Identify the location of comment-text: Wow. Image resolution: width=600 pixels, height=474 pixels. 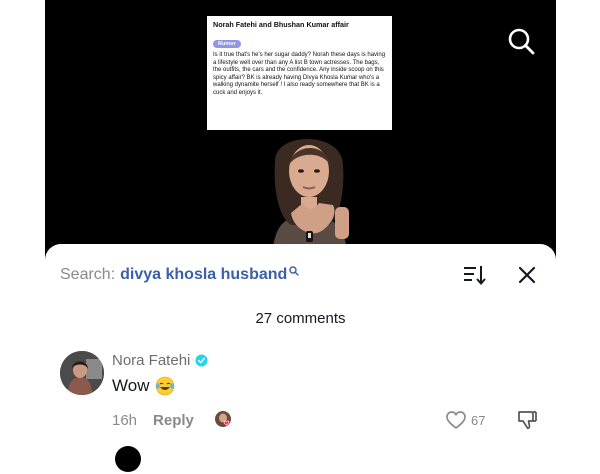
(131, 385).